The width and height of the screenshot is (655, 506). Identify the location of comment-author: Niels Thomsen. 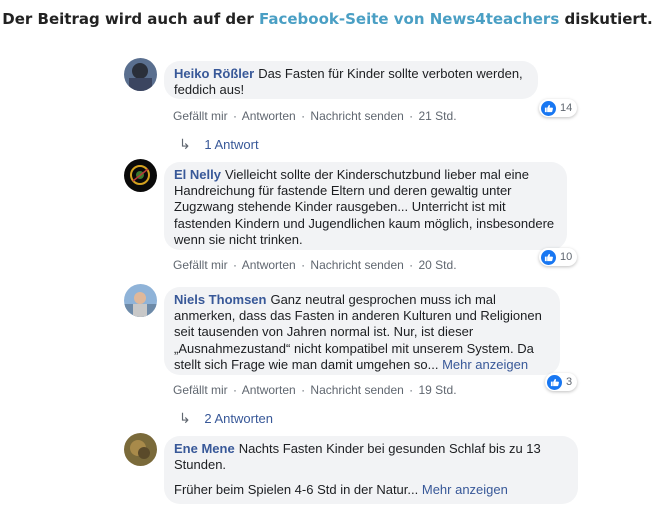
(220, 299).